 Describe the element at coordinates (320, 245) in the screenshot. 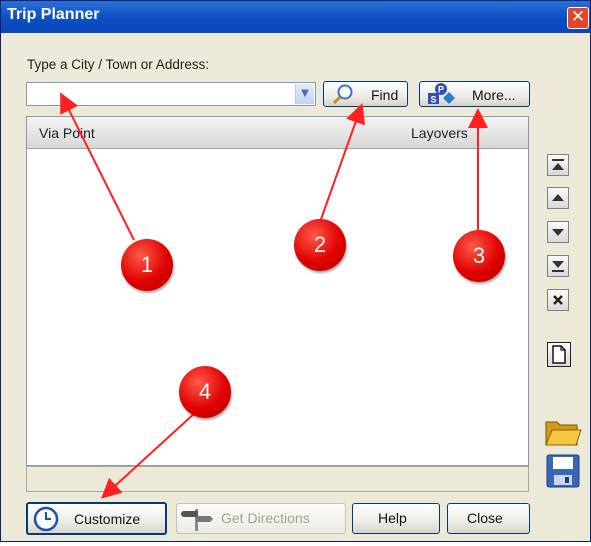

I see `callout-2: 2` at that location.